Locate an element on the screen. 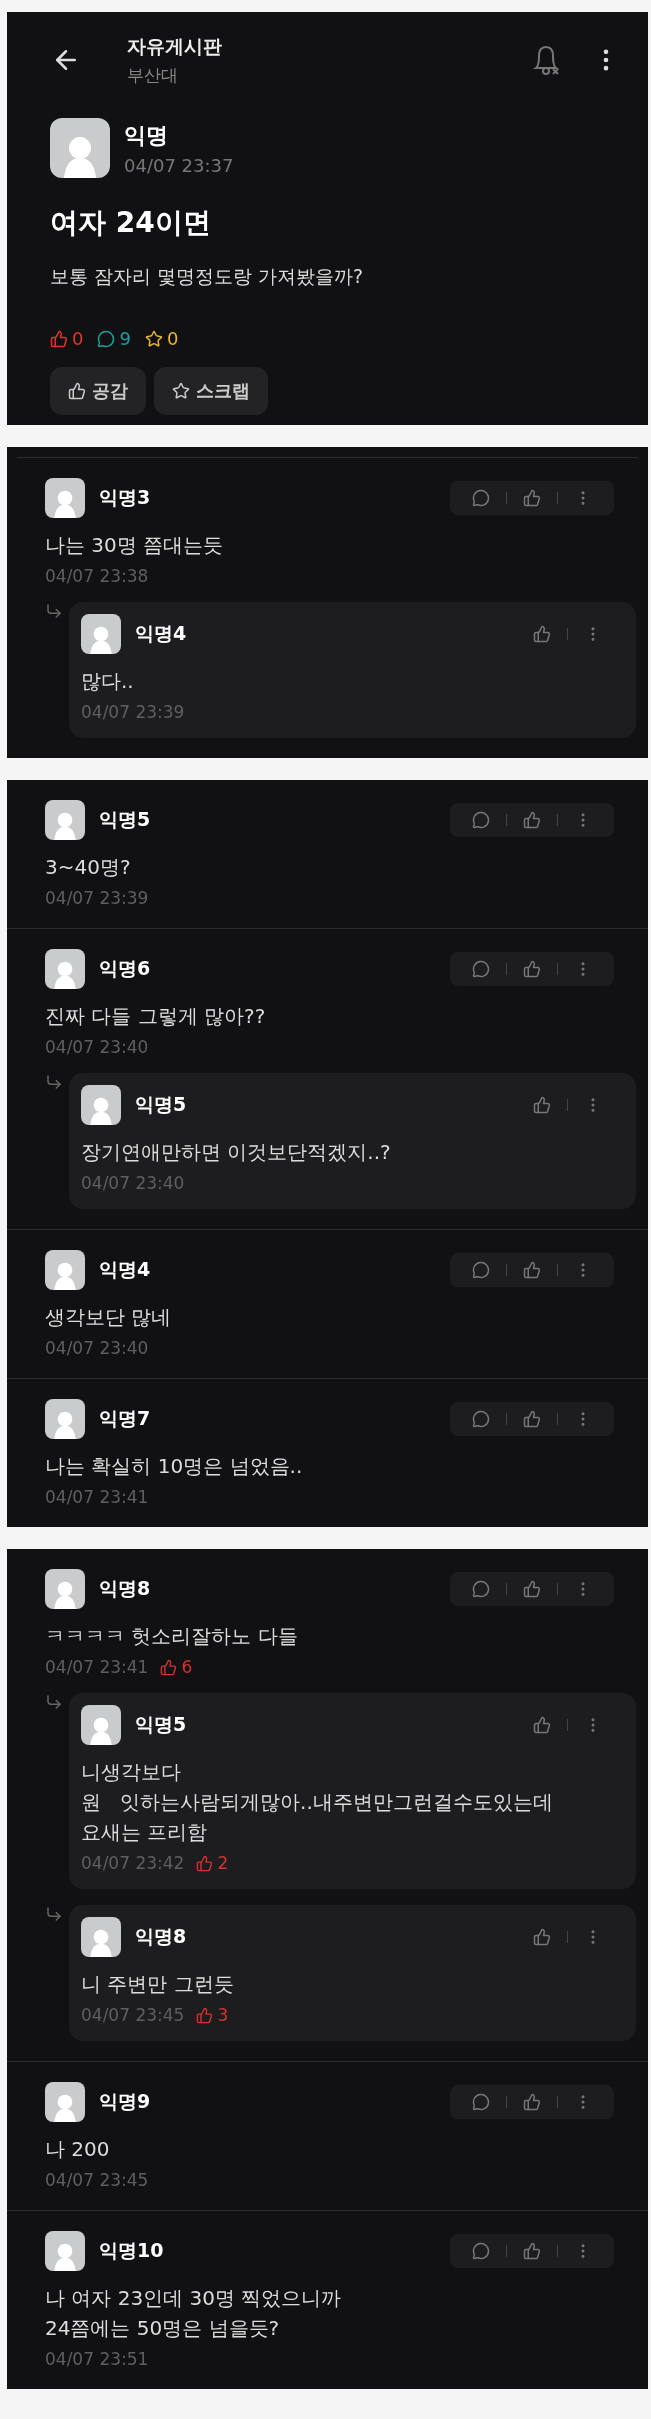  like-count: 3 is located at coordinates (212, 2015).